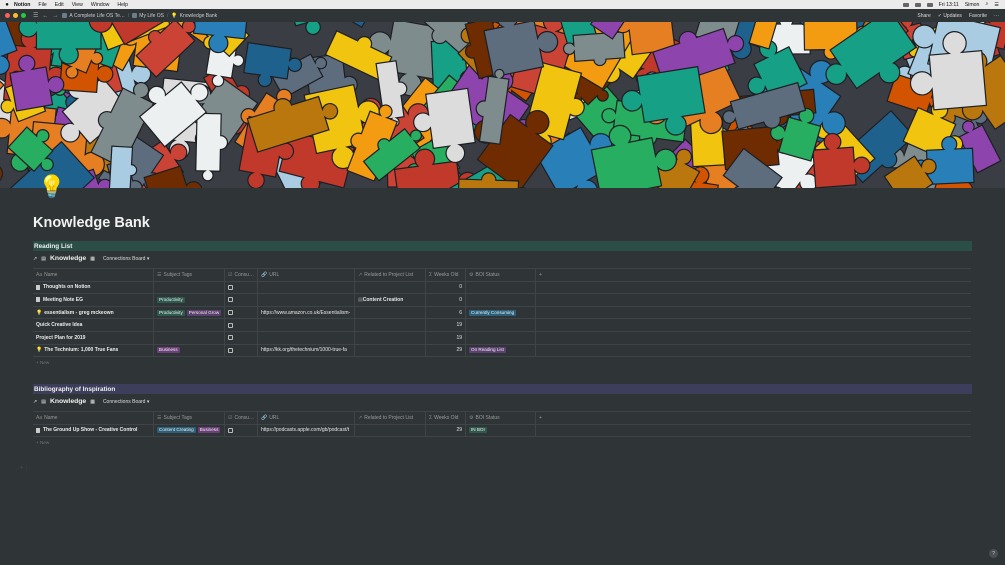 The image size is (1005, 565). I want to click on section-heading-bibliography: Bibliography of Inspiration, so click(502, 389).